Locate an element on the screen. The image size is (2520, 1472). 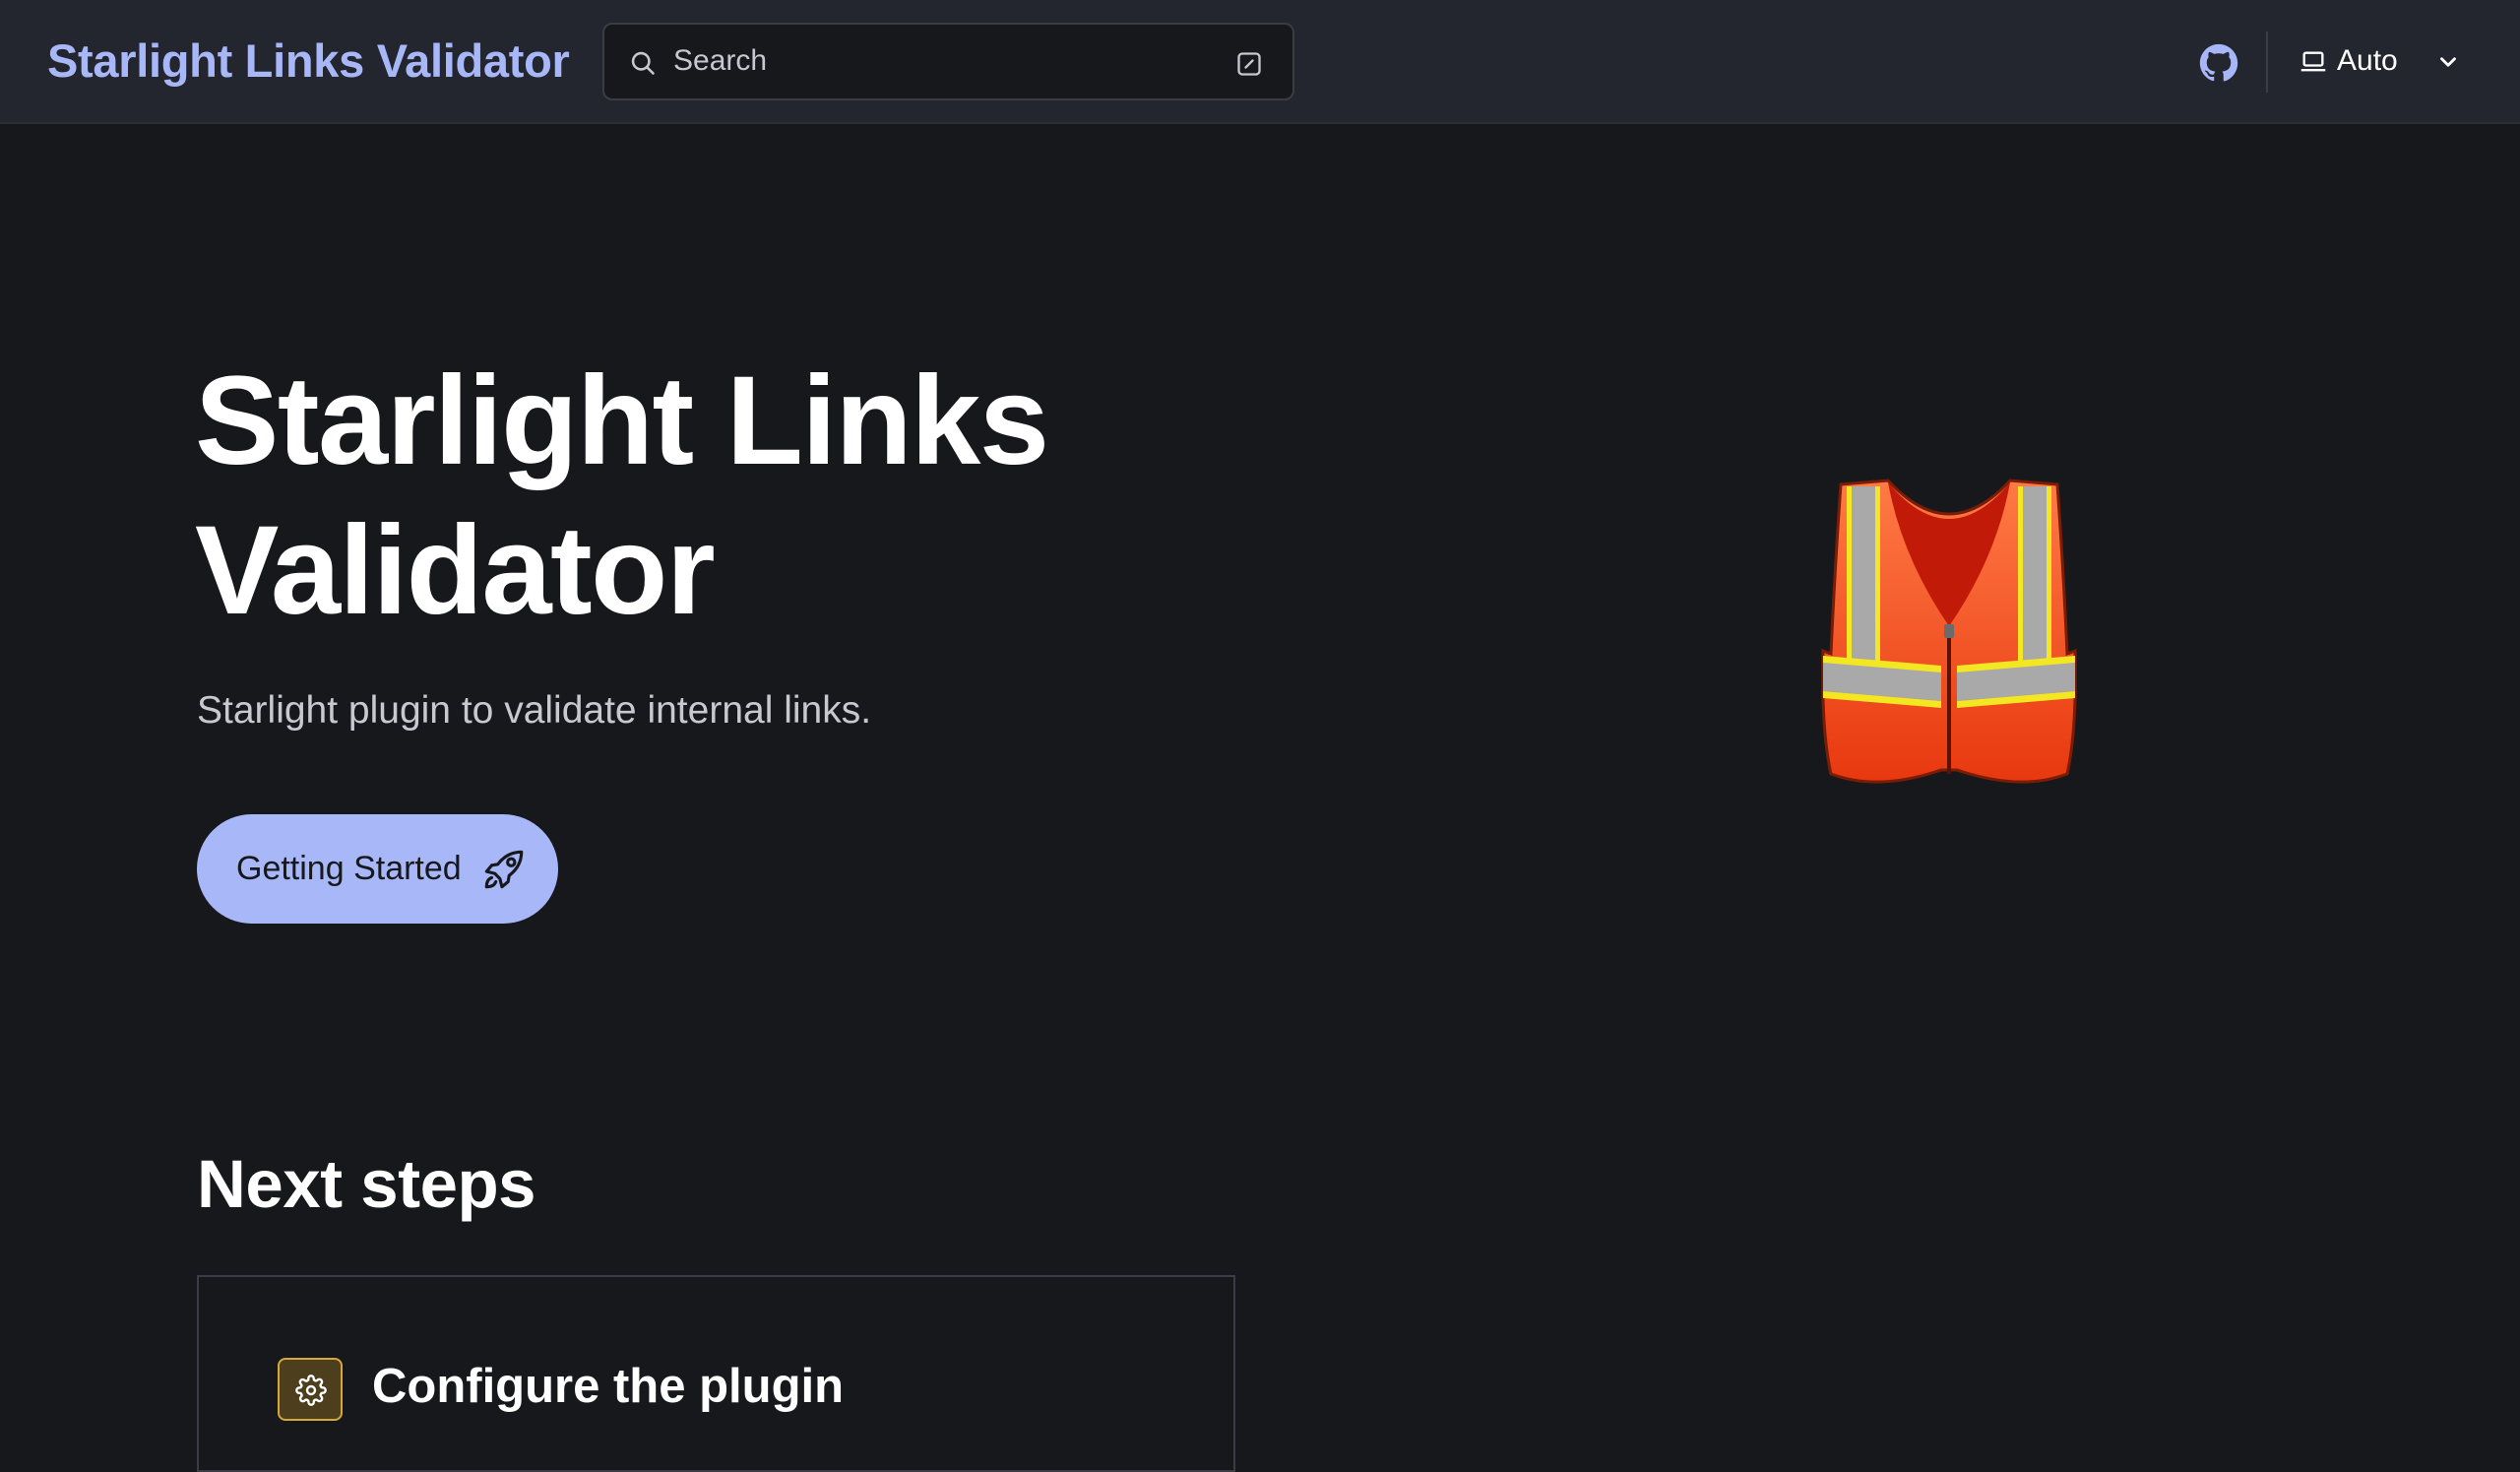
site-header: Starlight Links Validator Search Auto is located at coordinates (1260, 62).